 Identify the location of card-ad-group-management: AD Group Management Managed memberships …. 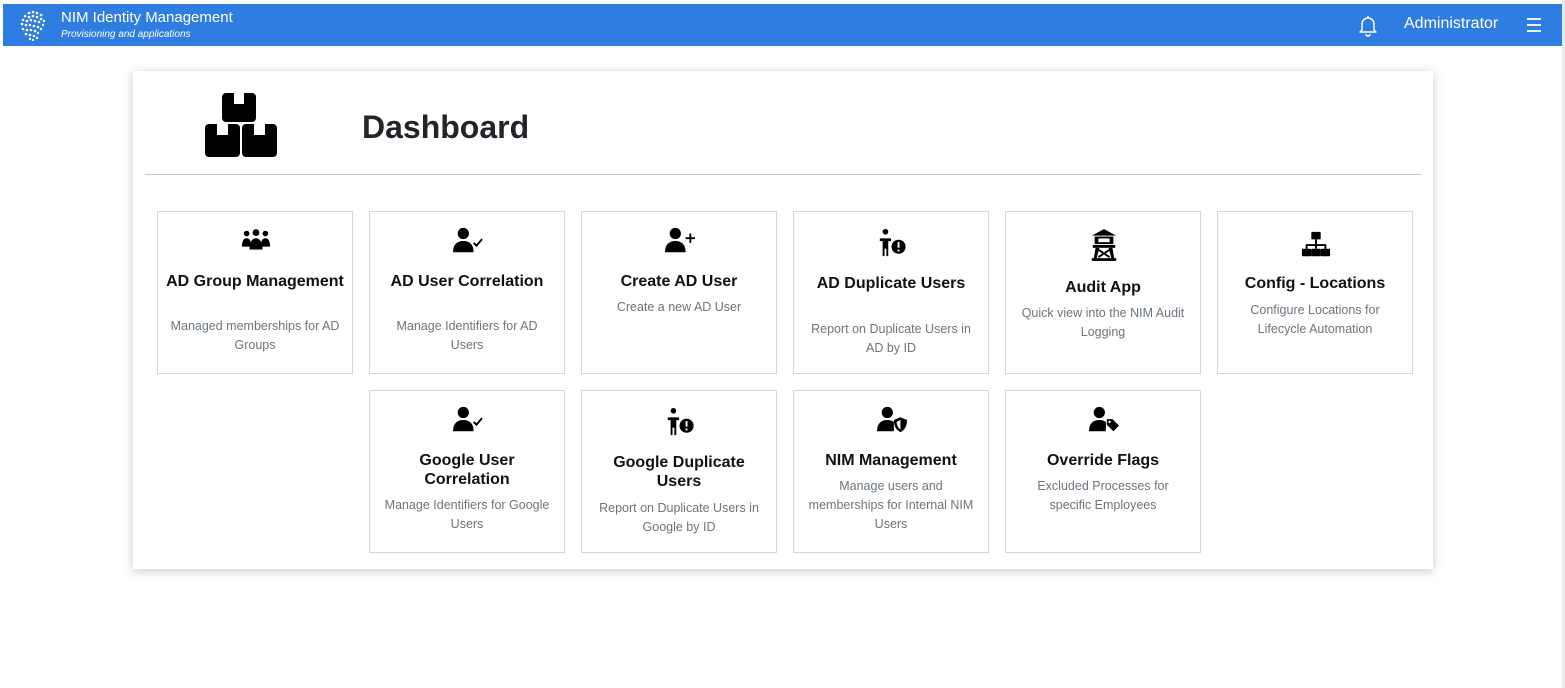
(255, 292).